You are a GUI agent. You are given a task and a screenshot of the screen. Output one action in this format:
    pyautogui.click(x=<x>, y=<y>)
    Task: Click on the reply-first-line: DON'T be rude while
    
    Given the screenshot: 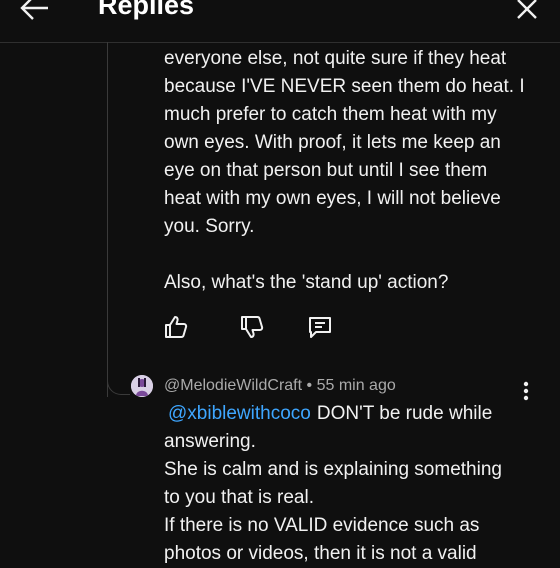 What is the action you would take?
    pyautogui.click(x=404, y=413)
    